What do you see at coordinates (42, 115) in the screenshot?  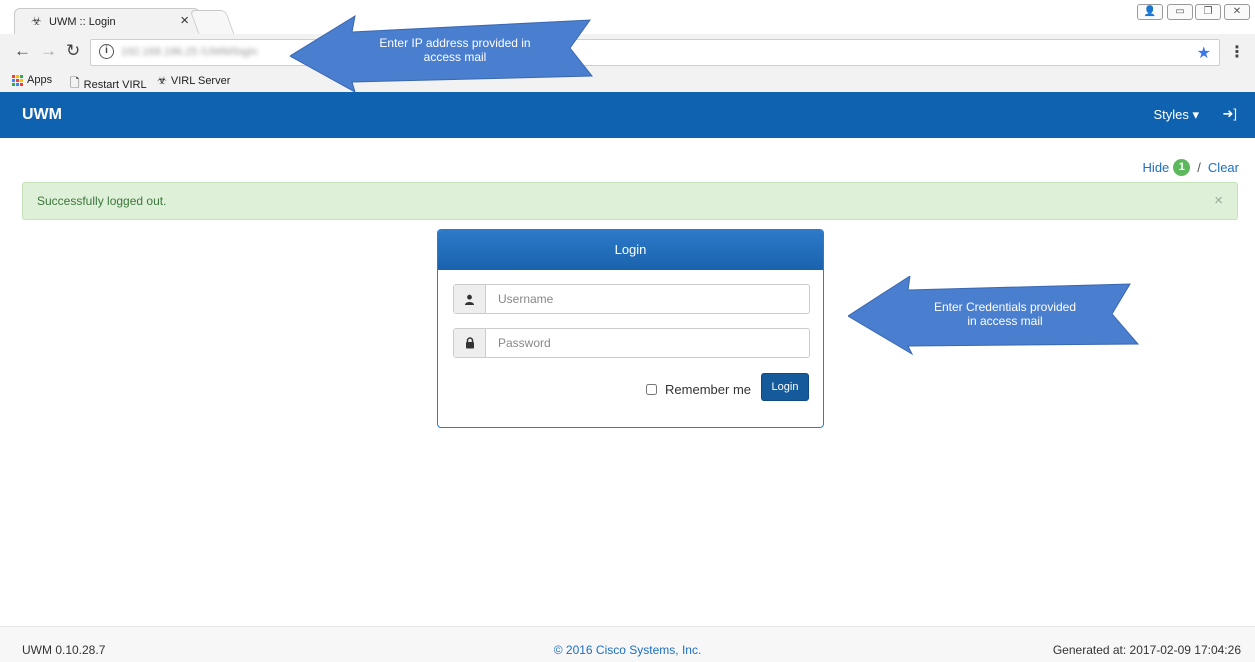 I see `brand-title: UWM` at bounding box center [42, 115].